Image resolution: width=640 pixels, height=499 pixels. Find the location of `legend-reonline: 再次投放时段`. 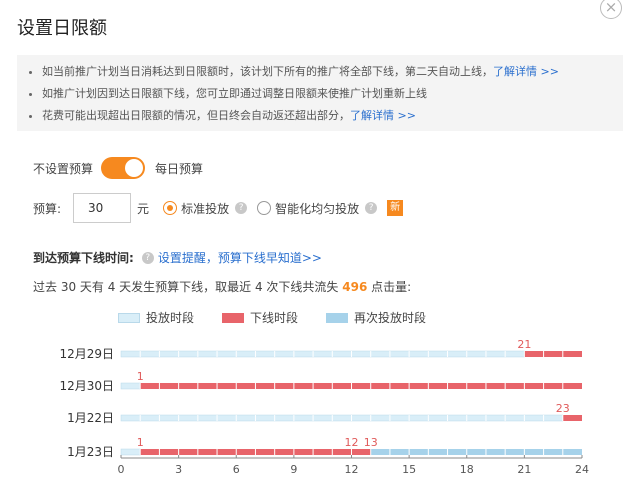

legend-reonline: 再次投放时段 is located at coordinates (376, 317).